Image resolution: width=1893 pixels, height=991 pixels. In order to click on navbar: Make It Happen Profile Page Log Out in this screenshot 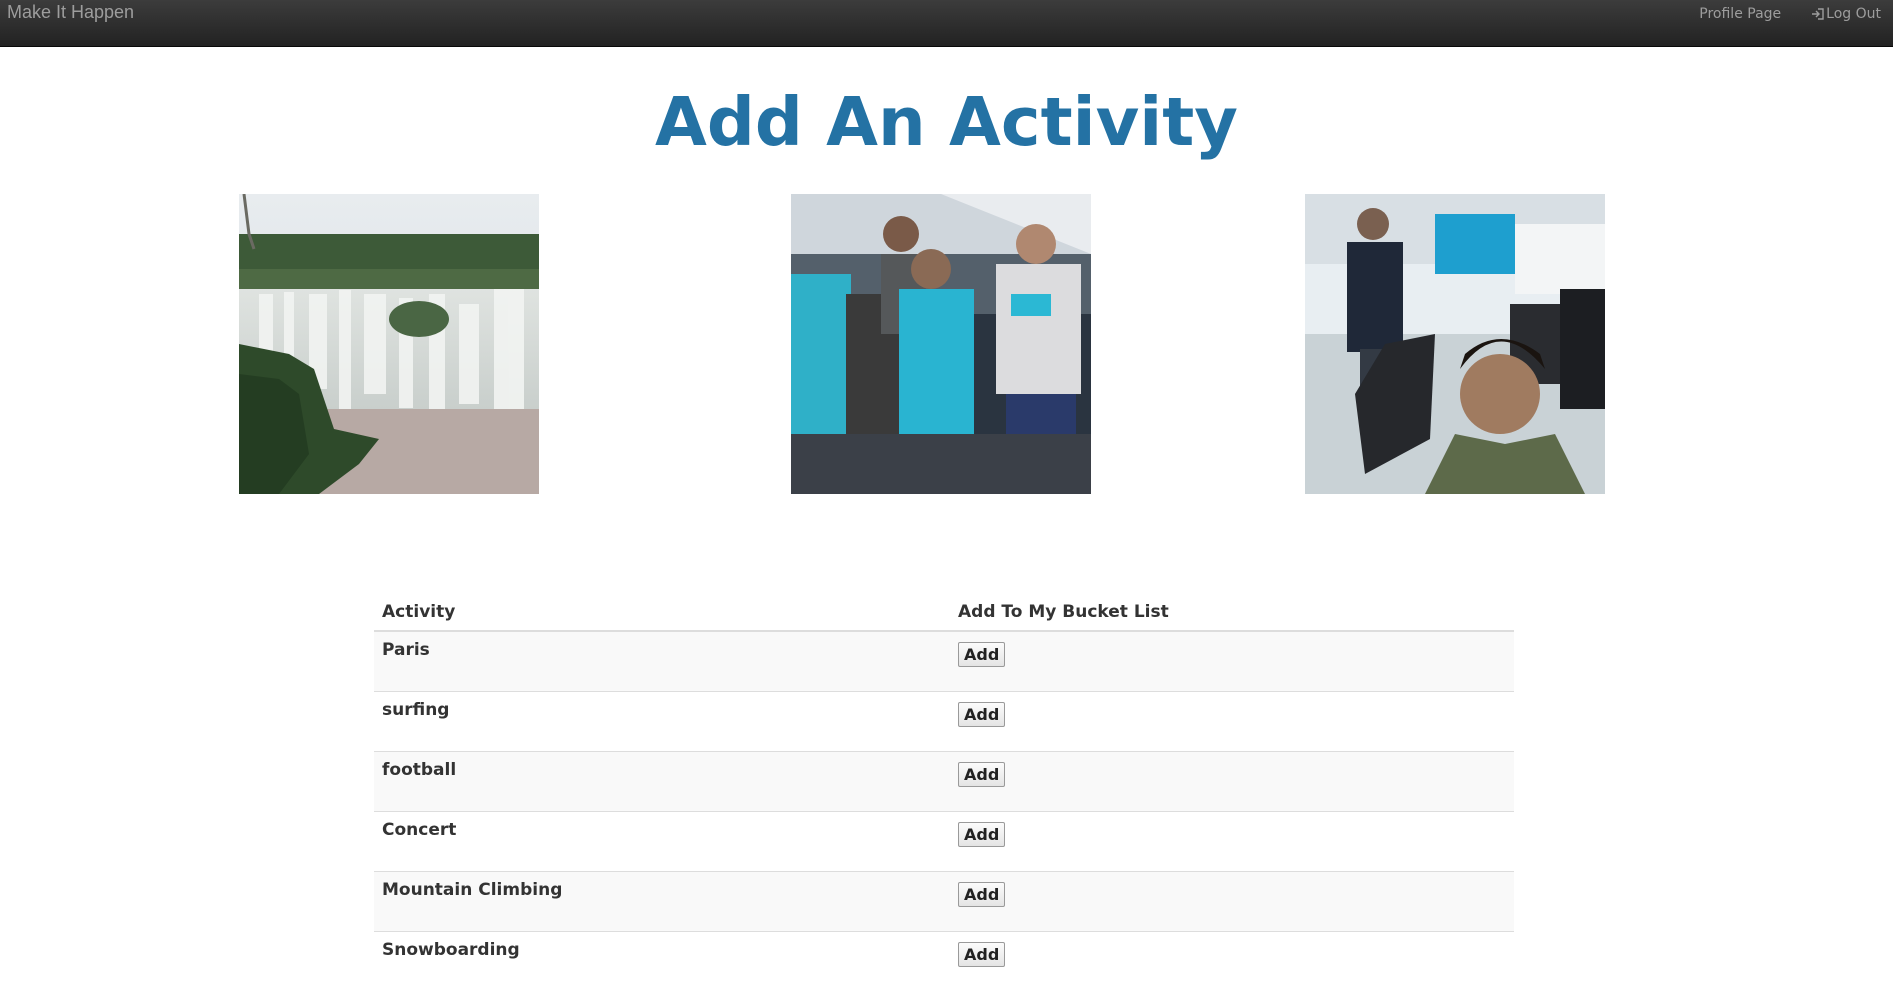, I will do `click(946, 23)`.